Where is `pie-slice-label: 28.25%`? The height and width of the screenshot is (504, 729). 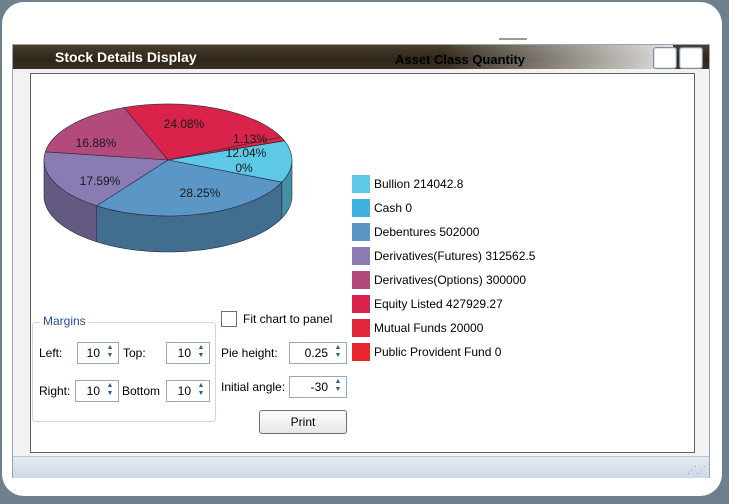 pie-slice-label: 28.25% is located at coordinates (200, 193).